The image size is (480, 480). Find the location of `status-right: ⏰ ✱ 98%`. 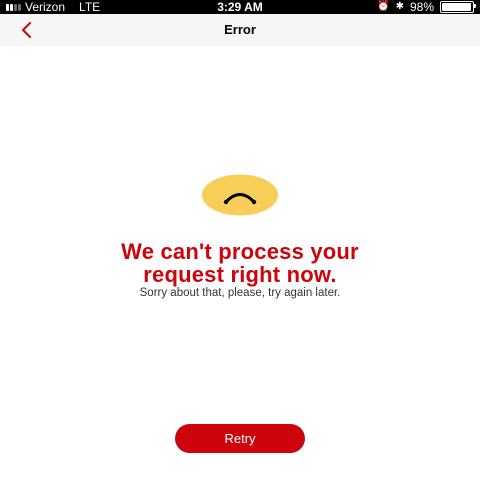

status-right: ⏰ ✱ 98% is located at coordinates (426, 7).